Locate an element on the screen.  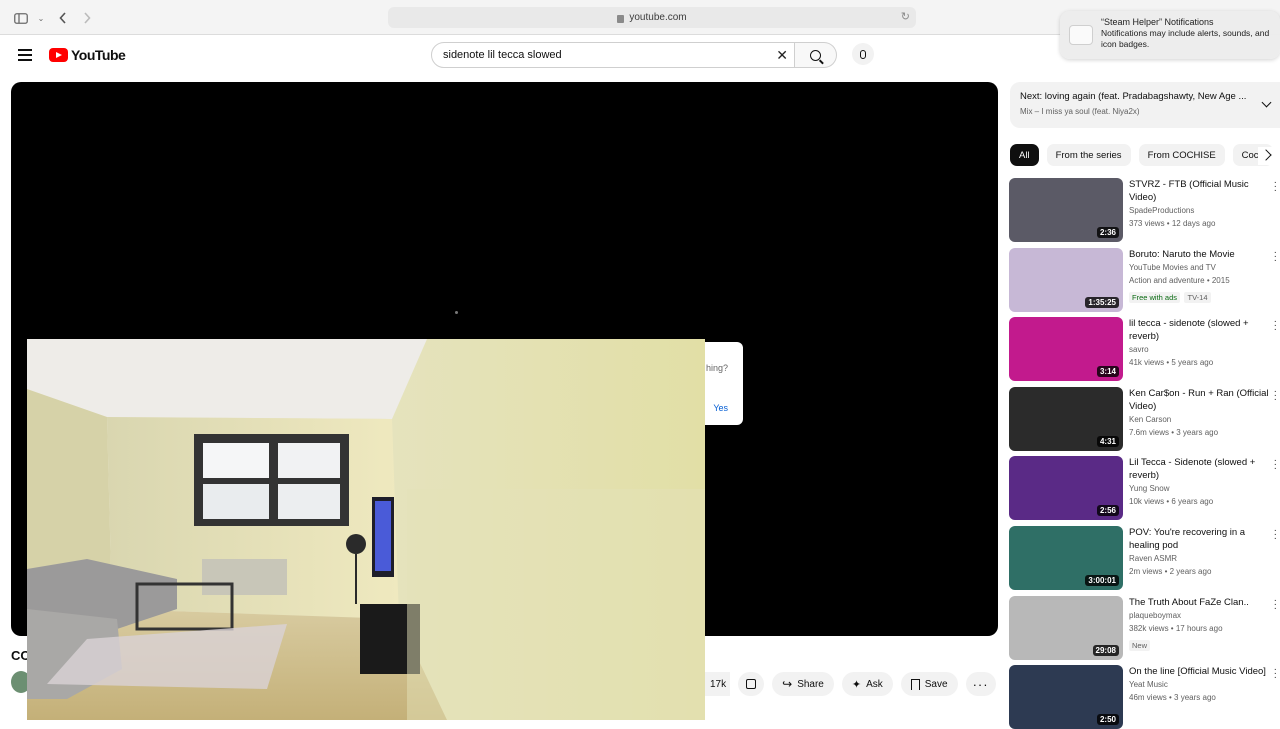
share-icon: ↪ is located at coordinates (787, 684).